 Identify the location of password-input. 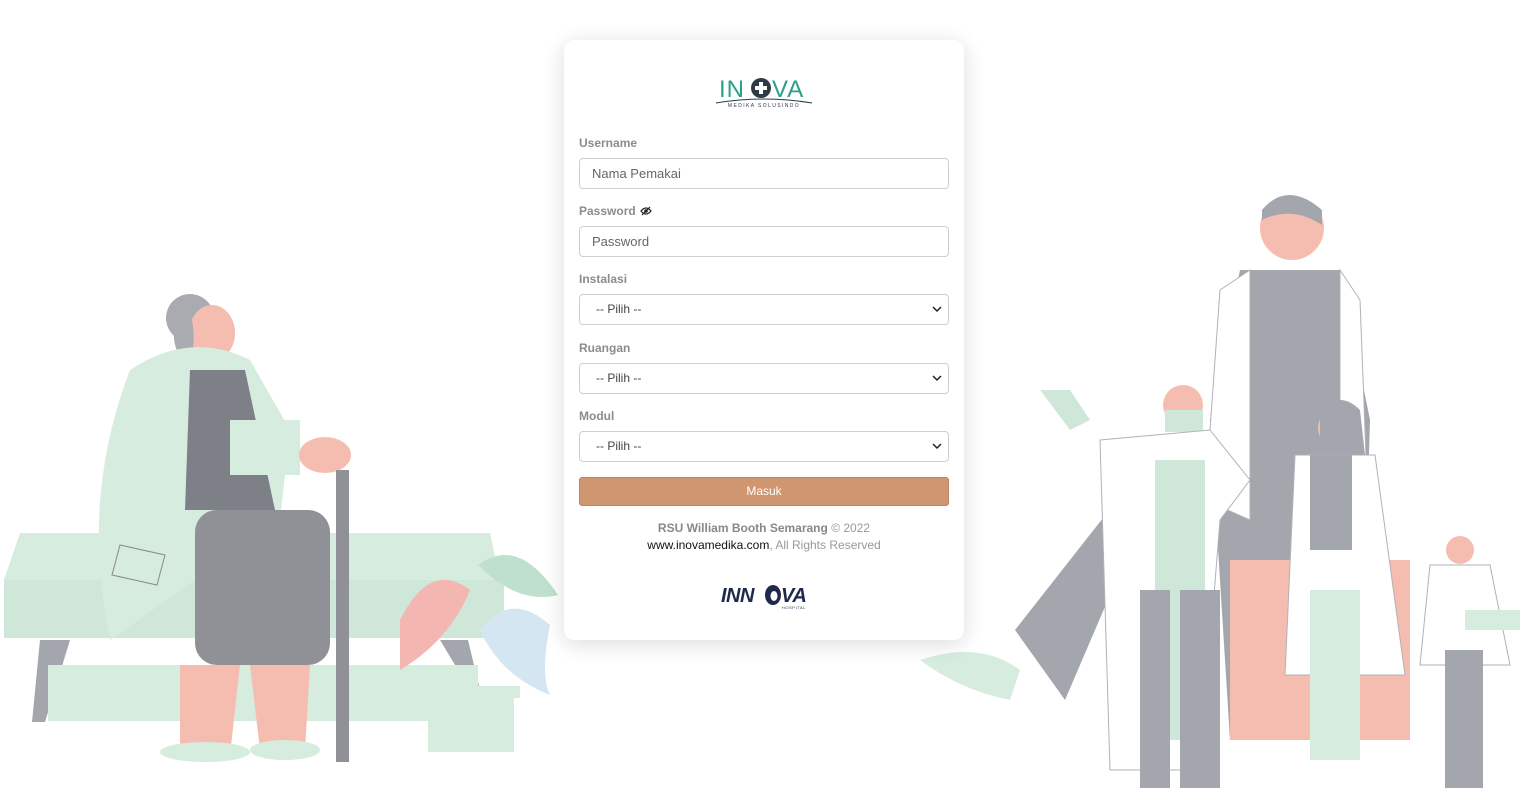
(764, 241).